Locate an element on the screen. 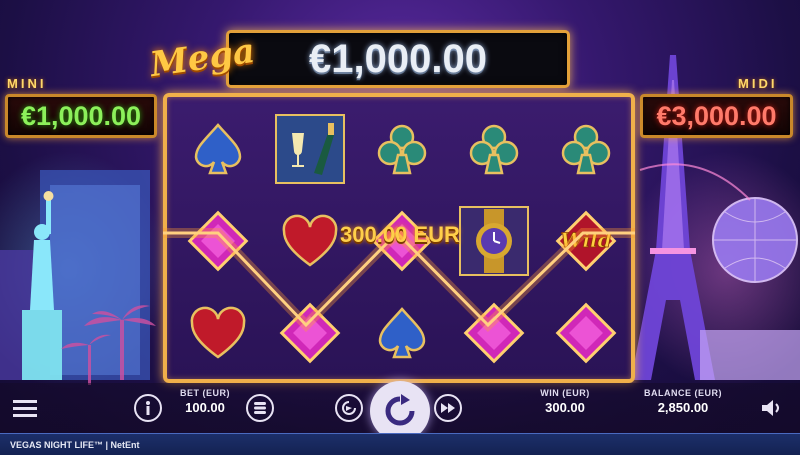  mini-jackpot-label: MINI is located at coordinates (27, 83).